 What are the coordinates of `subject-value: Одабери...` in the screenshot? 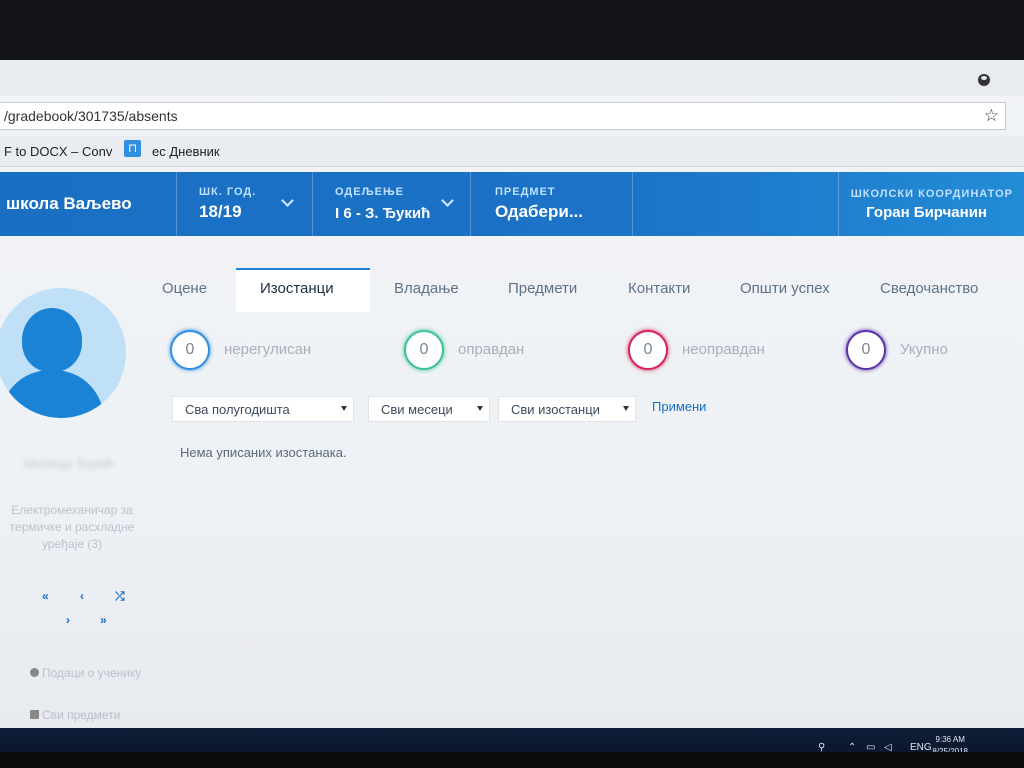 It's located at (539, 211).